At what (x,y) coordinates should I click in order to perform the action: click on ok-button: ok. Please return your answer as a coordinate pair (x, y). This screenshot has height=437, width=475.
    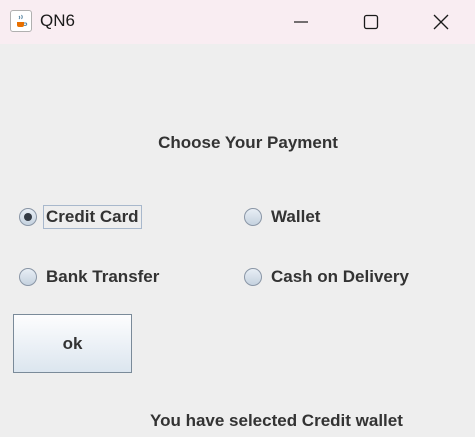
    Looking at the image, I should click on (72, 343).